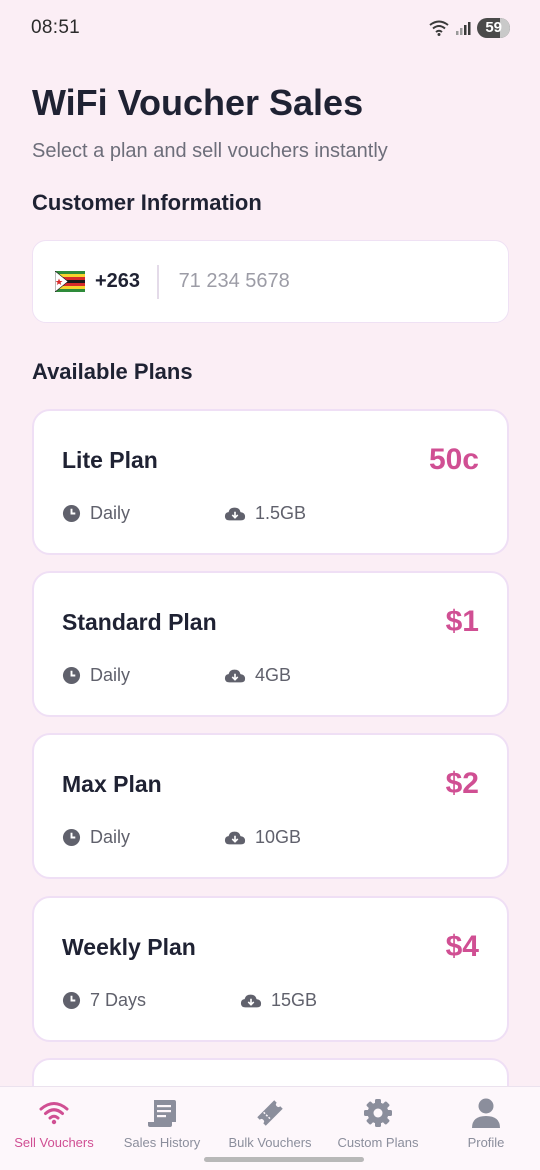 This screenshot has height=1170, width=540. Describe the element at coordinates (439, 28) in the screenshot. I see `wifi-signal-icon` at that location.